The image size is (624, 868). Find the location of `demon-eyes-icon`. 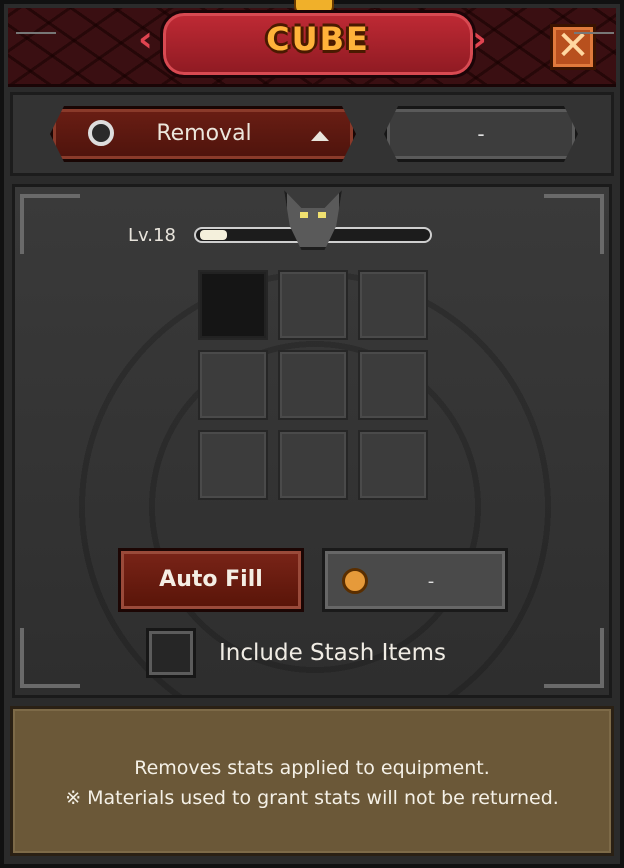

demon-eyes-icon is located at coordinates (313, 215).